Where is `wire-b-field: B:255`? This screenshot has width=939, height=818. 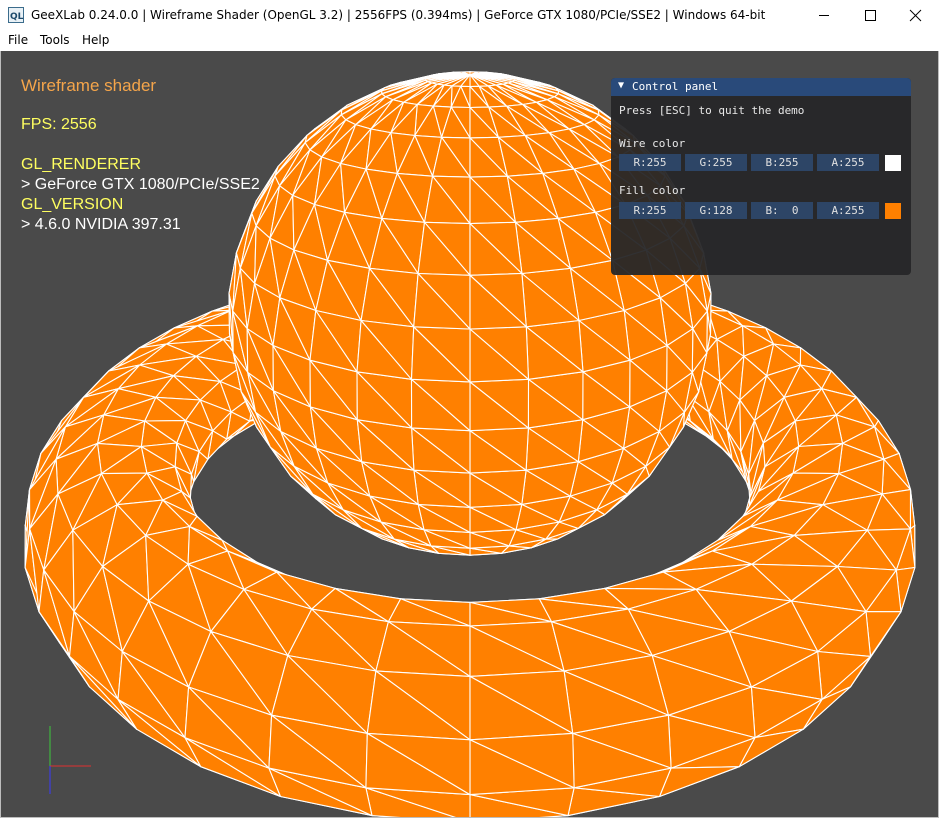 wire-b-field: B:255 is located at coordinates (782, 162).